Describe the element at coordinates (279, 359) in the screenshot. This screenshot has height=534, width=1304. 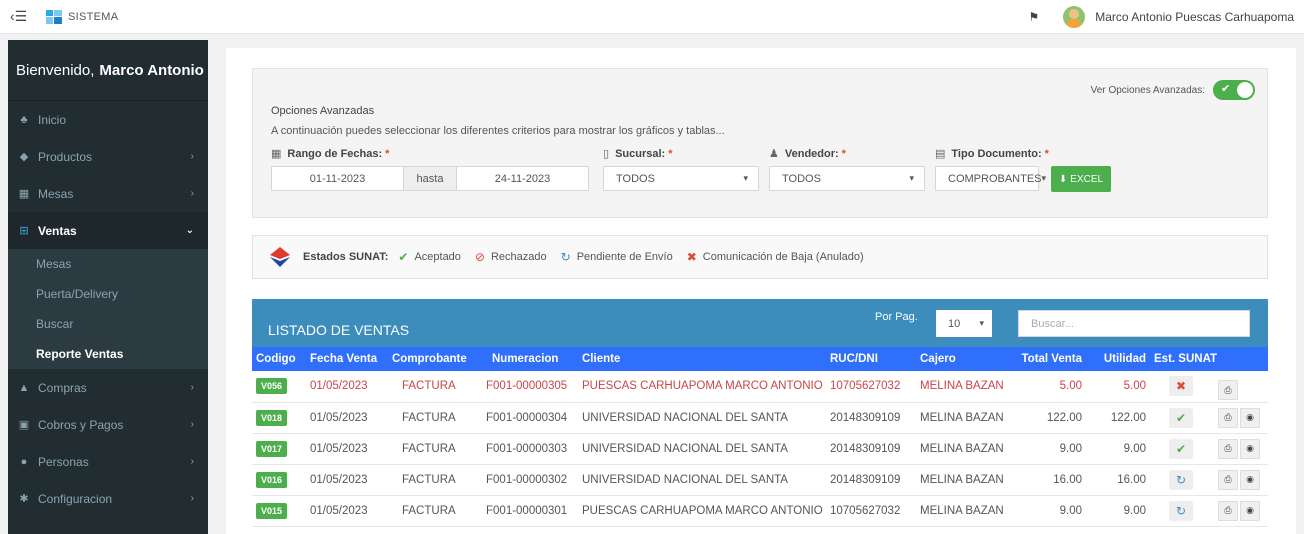
I see `column-header: Codigo` at that location.